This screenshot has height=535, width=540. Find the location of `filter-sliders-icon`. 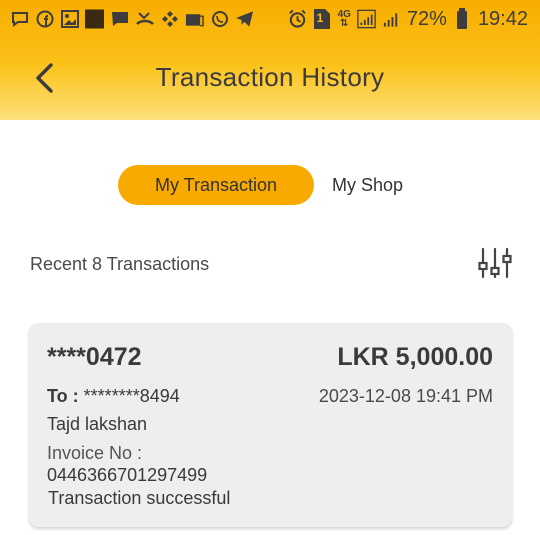

filter-sliders-icon is located at coordinates (495, 263).